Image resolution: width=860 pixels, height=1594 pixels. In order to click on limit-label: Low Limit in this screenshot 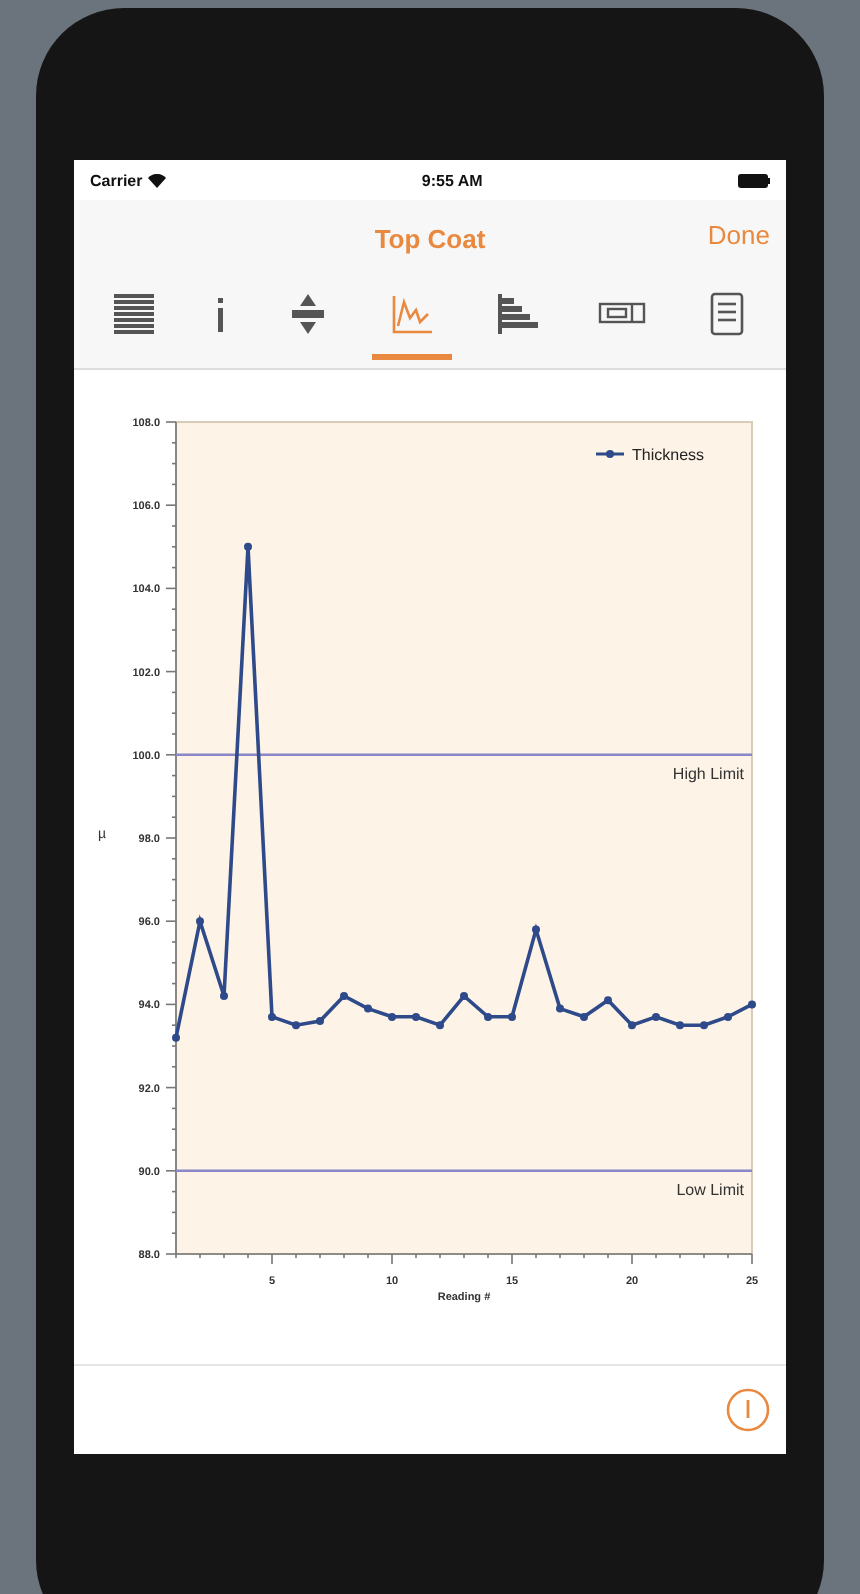, I will do `click(710, 1189)`.